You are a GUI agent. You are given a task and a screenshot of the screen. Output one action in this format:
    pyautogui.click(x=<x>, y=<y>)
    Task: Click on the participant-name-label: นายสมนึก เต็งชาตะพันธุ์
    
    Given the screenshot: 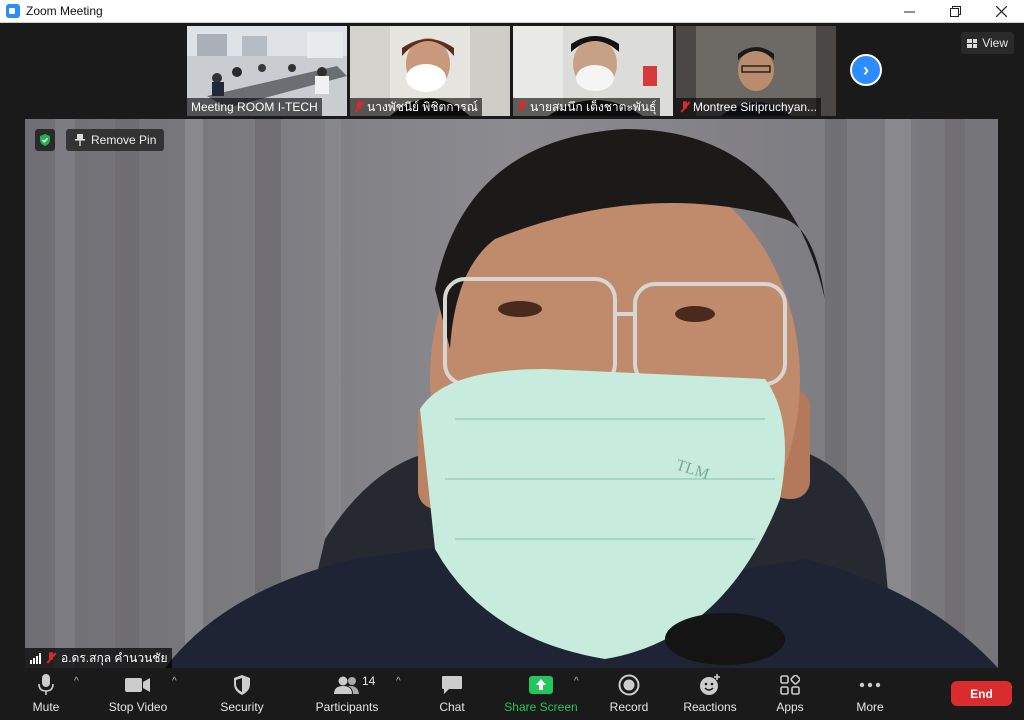 What is the action you would take?
    pyautogui.click(x=587, y=107)
    